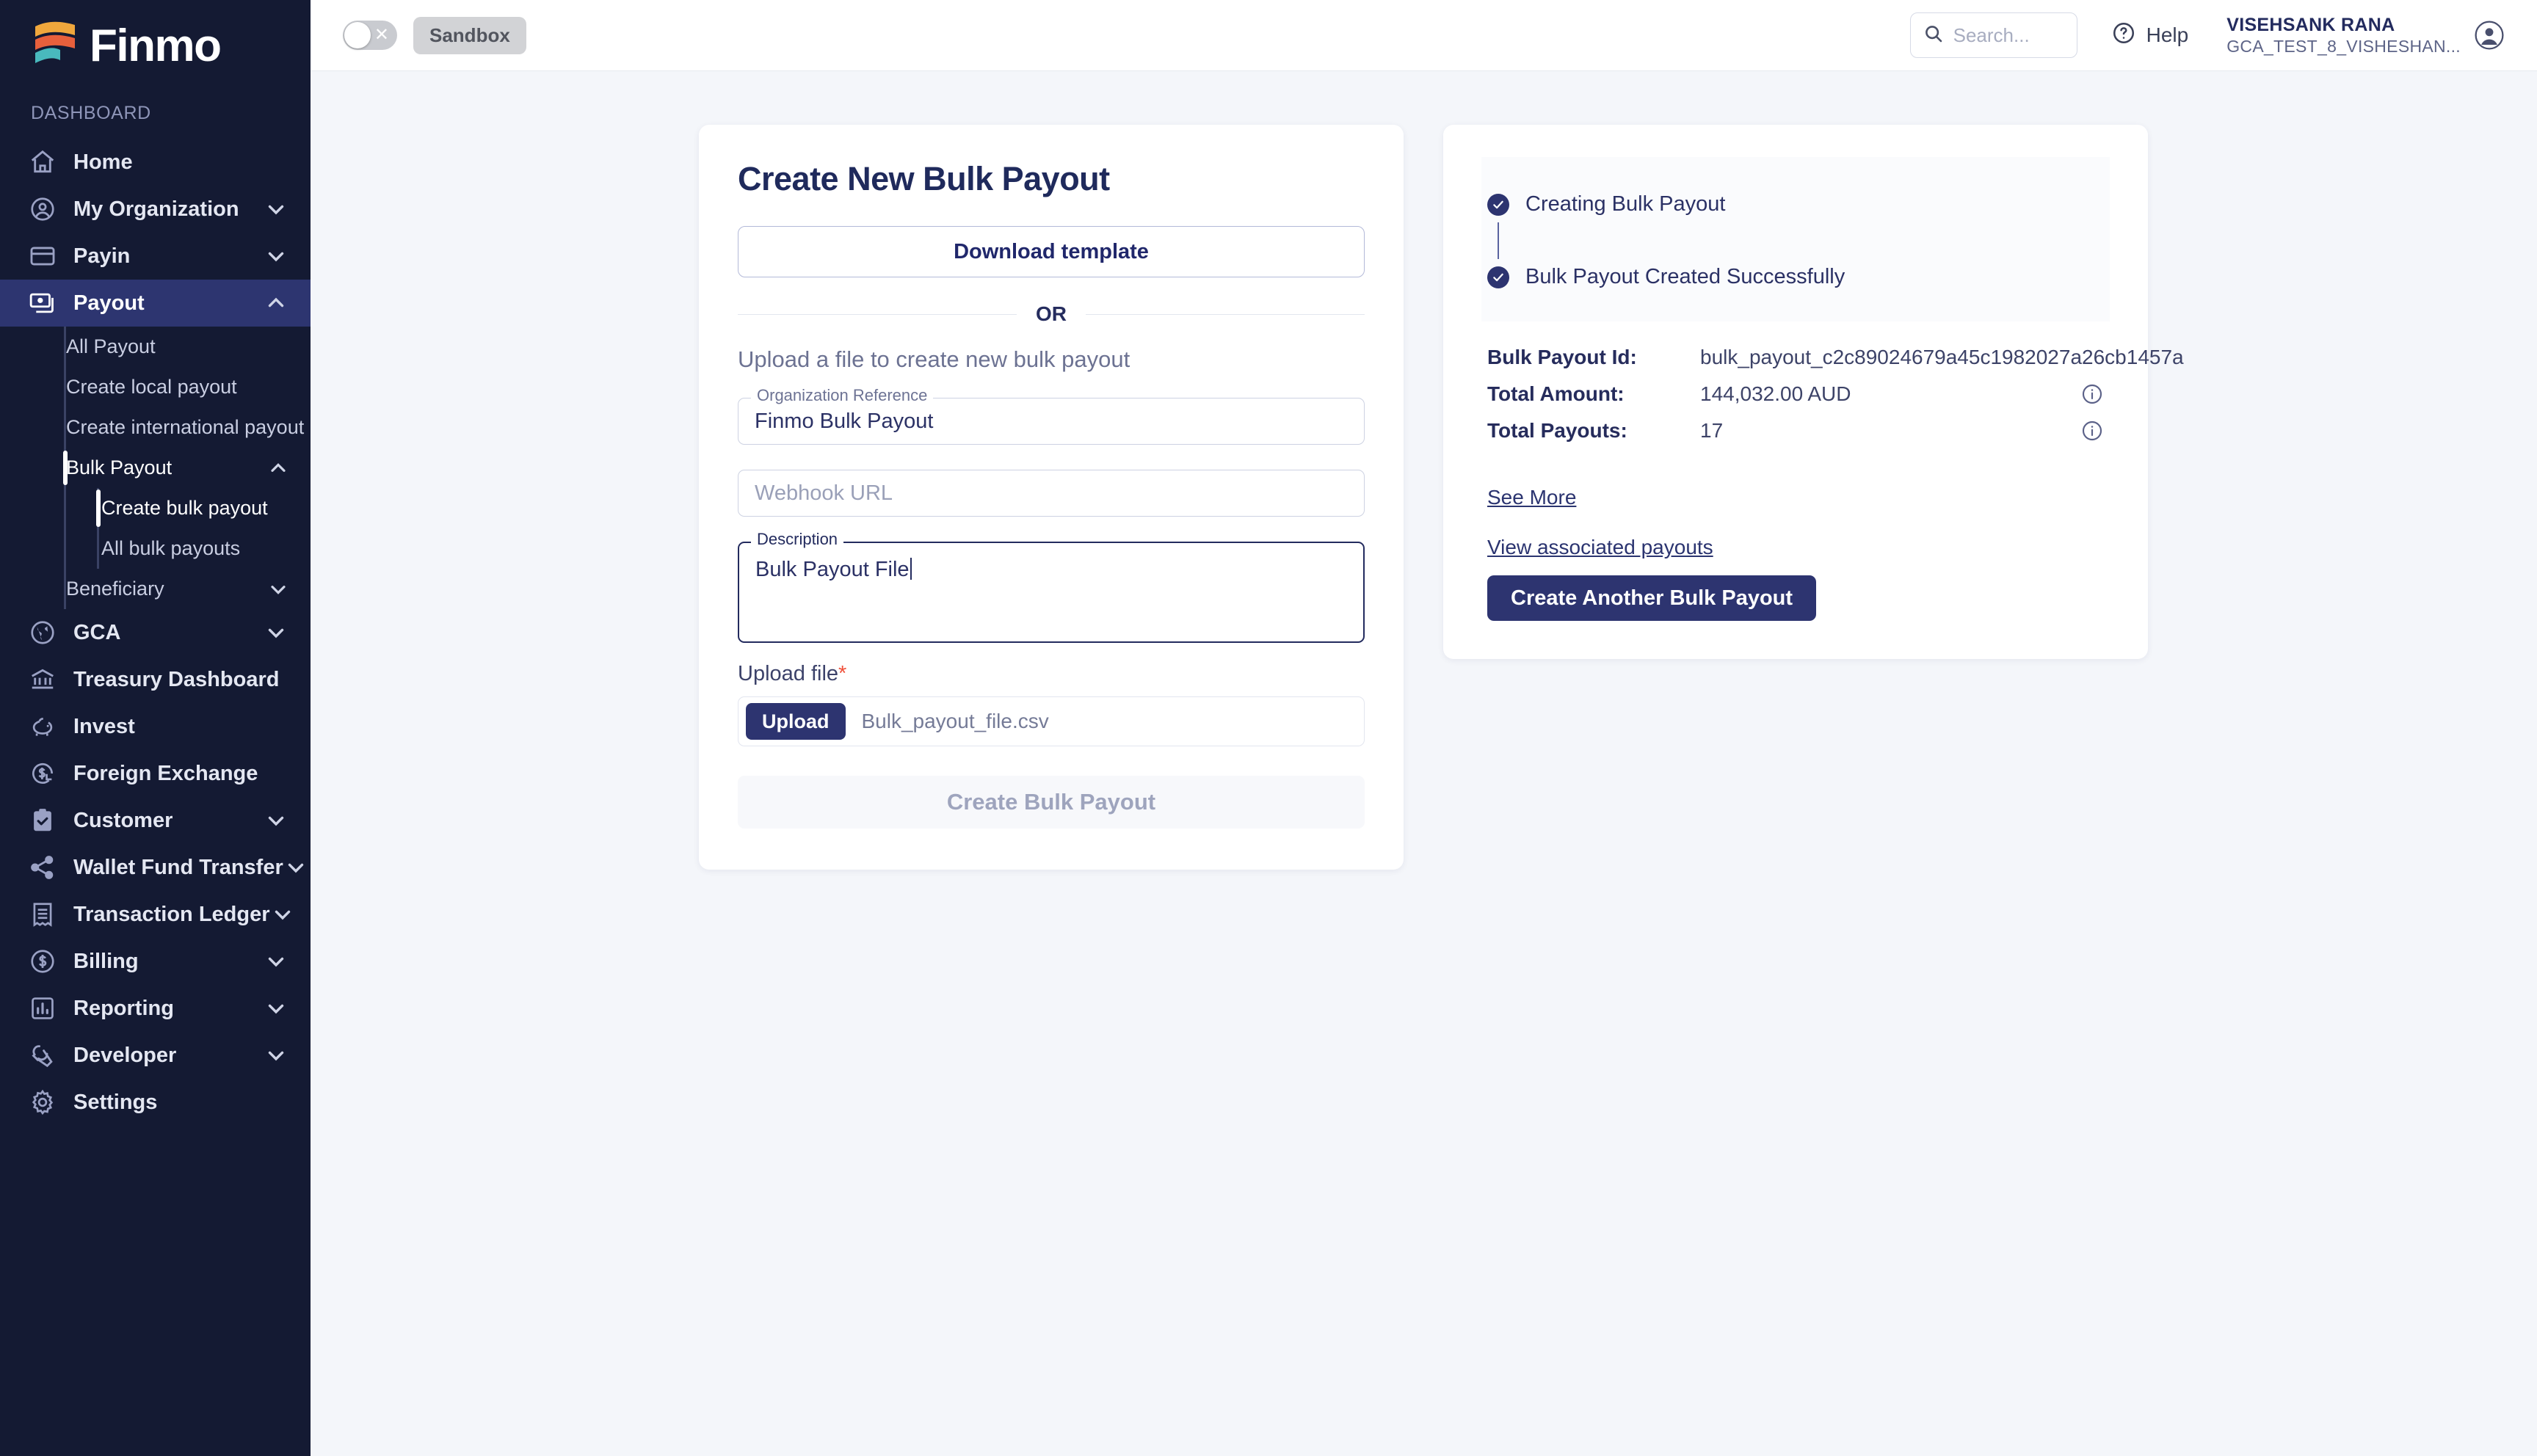 The height and width of the screenshot is (1456, 2537). Describe the element at coordinates (1051, 421) in the screenshot. I see `organization-reference-input: Finmo Bulk Payout` at that location.